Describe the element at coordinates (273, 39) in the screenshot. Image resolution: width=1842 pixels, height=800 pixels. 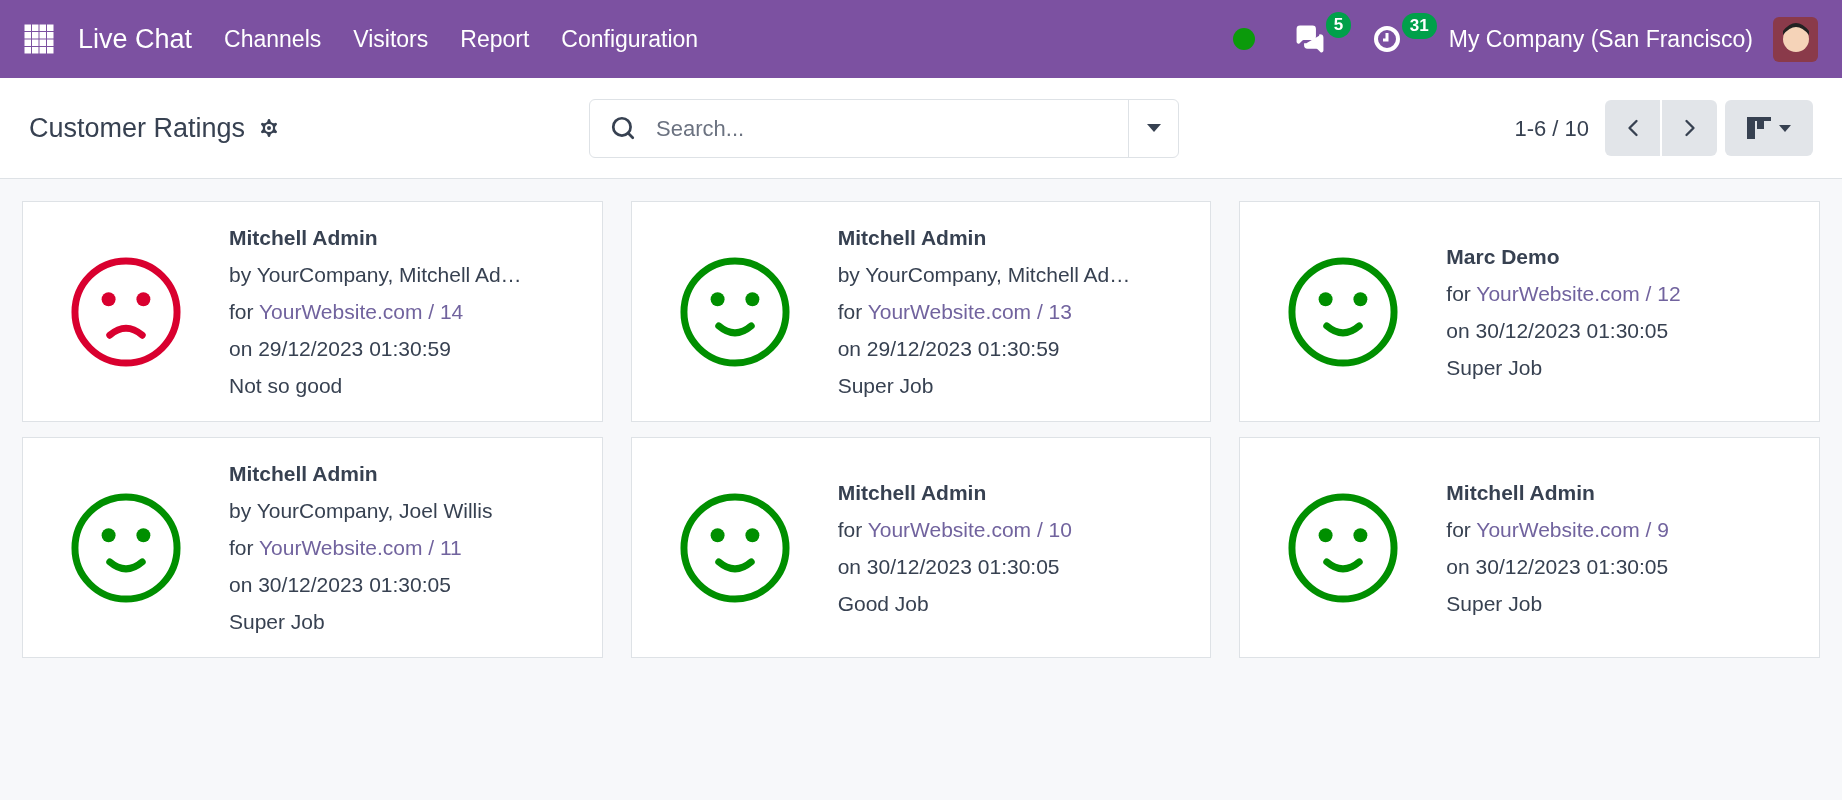
I see `menu-item: Channels` at that location.